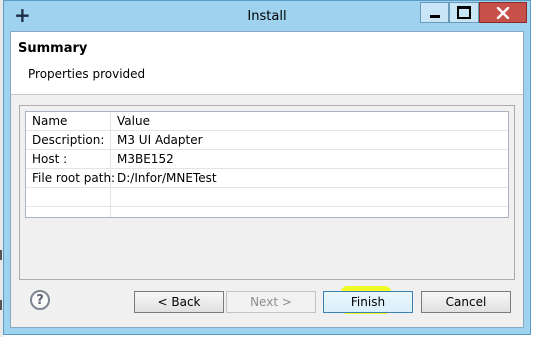 The image size is (533, 337). What do you see at coordinates (434, 12) in the screenshot?
I see `minimize-button` at bounding box center [434, 12].